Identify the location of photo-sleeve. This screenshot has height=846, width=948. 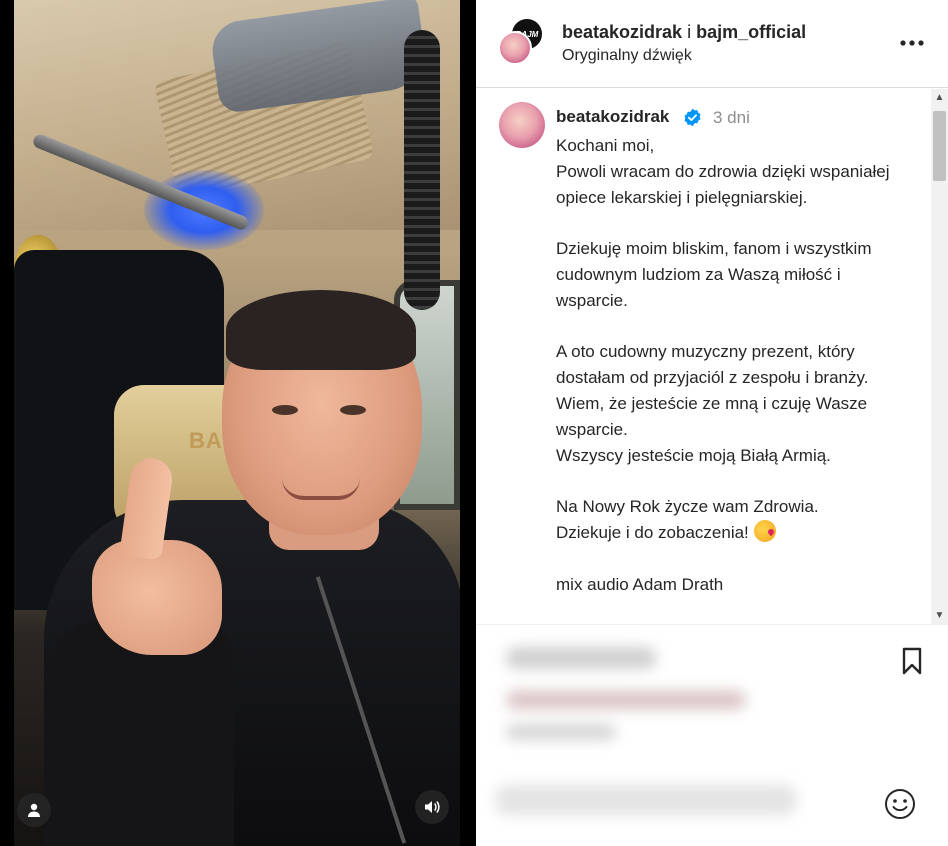
(139, 733).